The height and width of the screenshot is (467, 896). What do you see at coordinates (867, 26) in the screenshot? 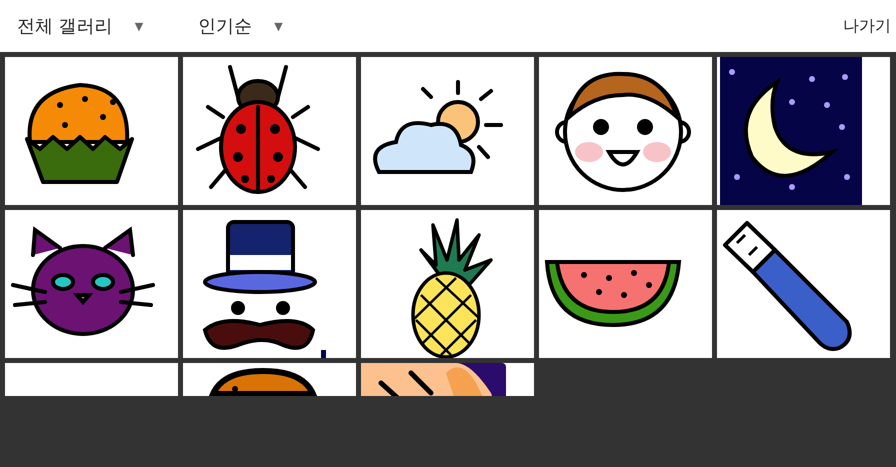
I see `exit-button: 나가기` at bounding box center [867, 26].